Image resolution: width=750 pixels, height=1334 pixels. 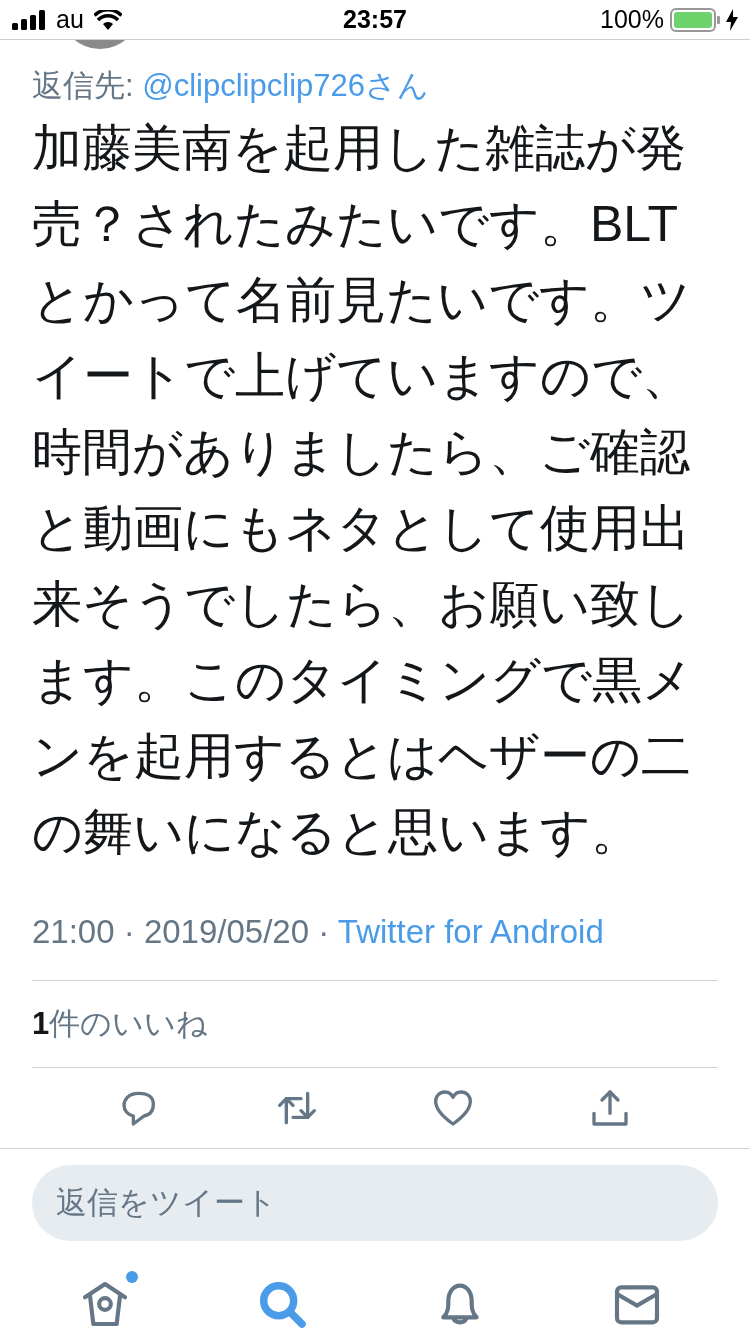 I want to click on battery-icon, so click(x=695, y=19).